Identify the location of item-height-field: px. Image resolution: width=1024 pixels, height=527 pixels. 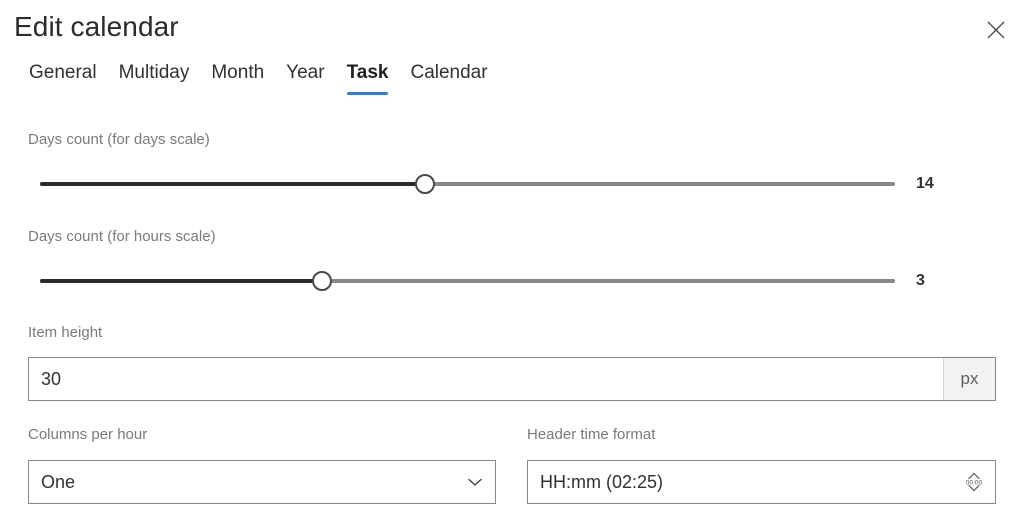
(512, 379).